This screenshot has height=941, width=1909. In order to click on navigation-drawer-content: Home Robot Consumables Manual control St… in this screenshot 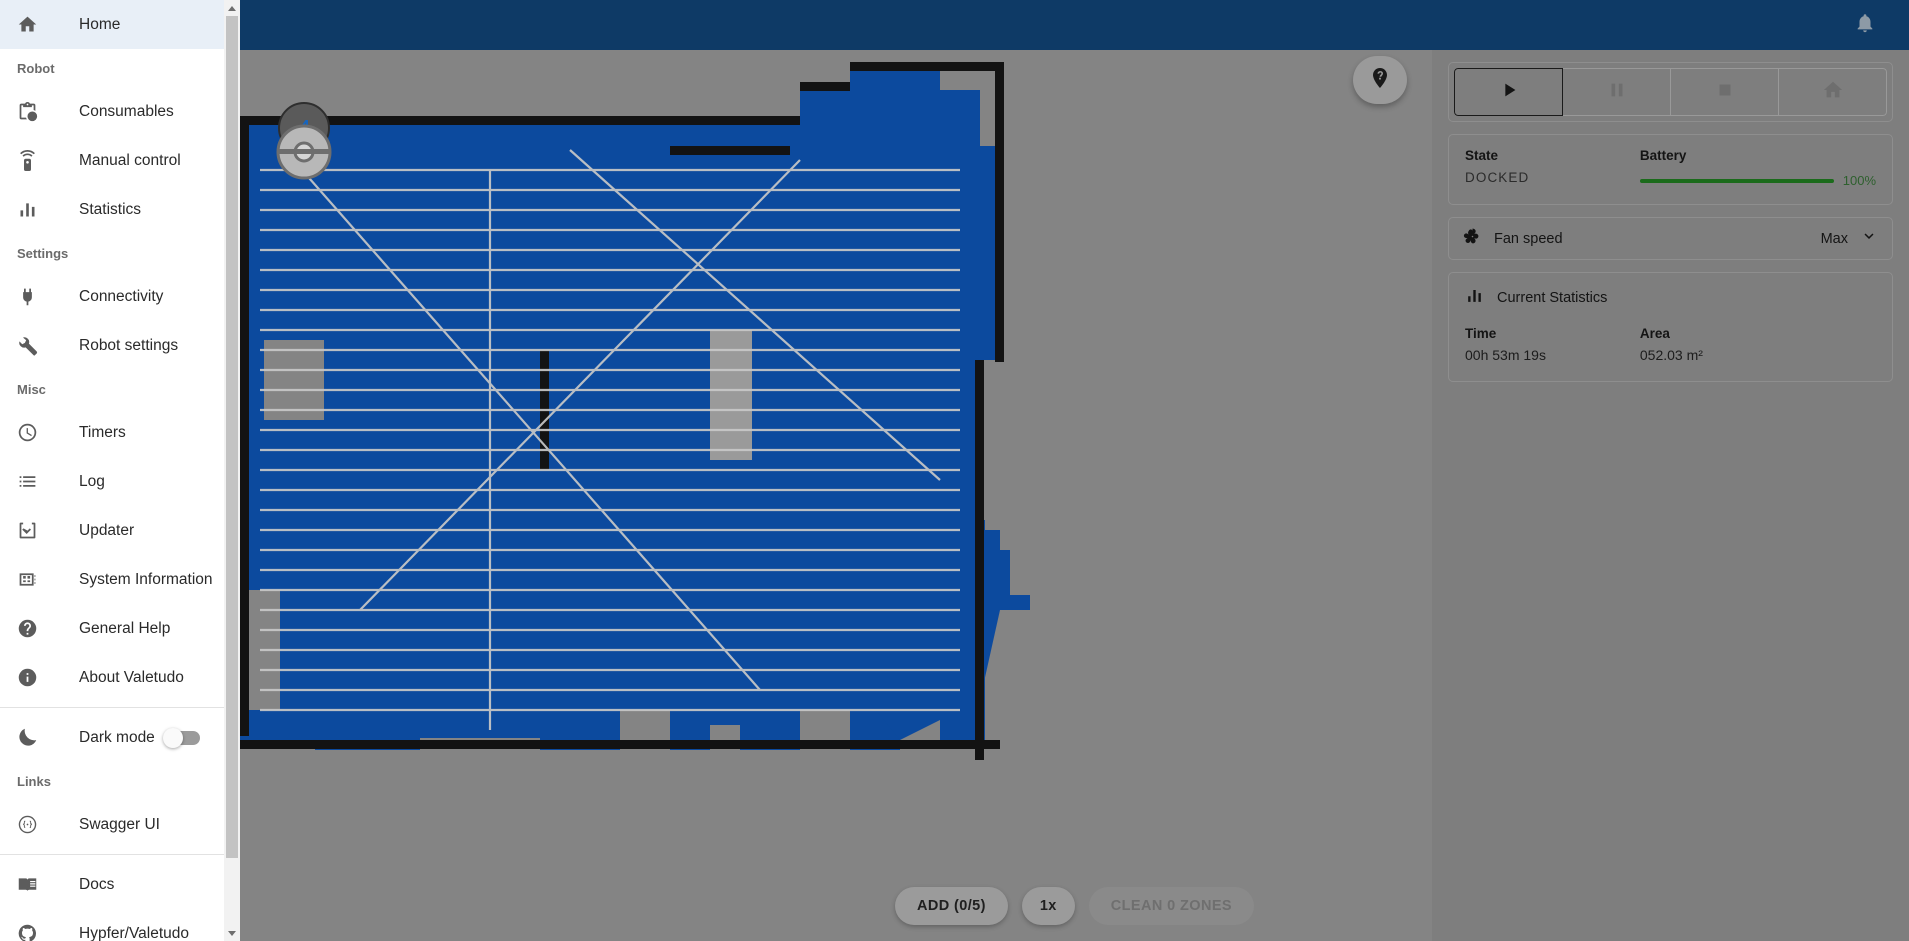, I will do `click(120, 470)`.